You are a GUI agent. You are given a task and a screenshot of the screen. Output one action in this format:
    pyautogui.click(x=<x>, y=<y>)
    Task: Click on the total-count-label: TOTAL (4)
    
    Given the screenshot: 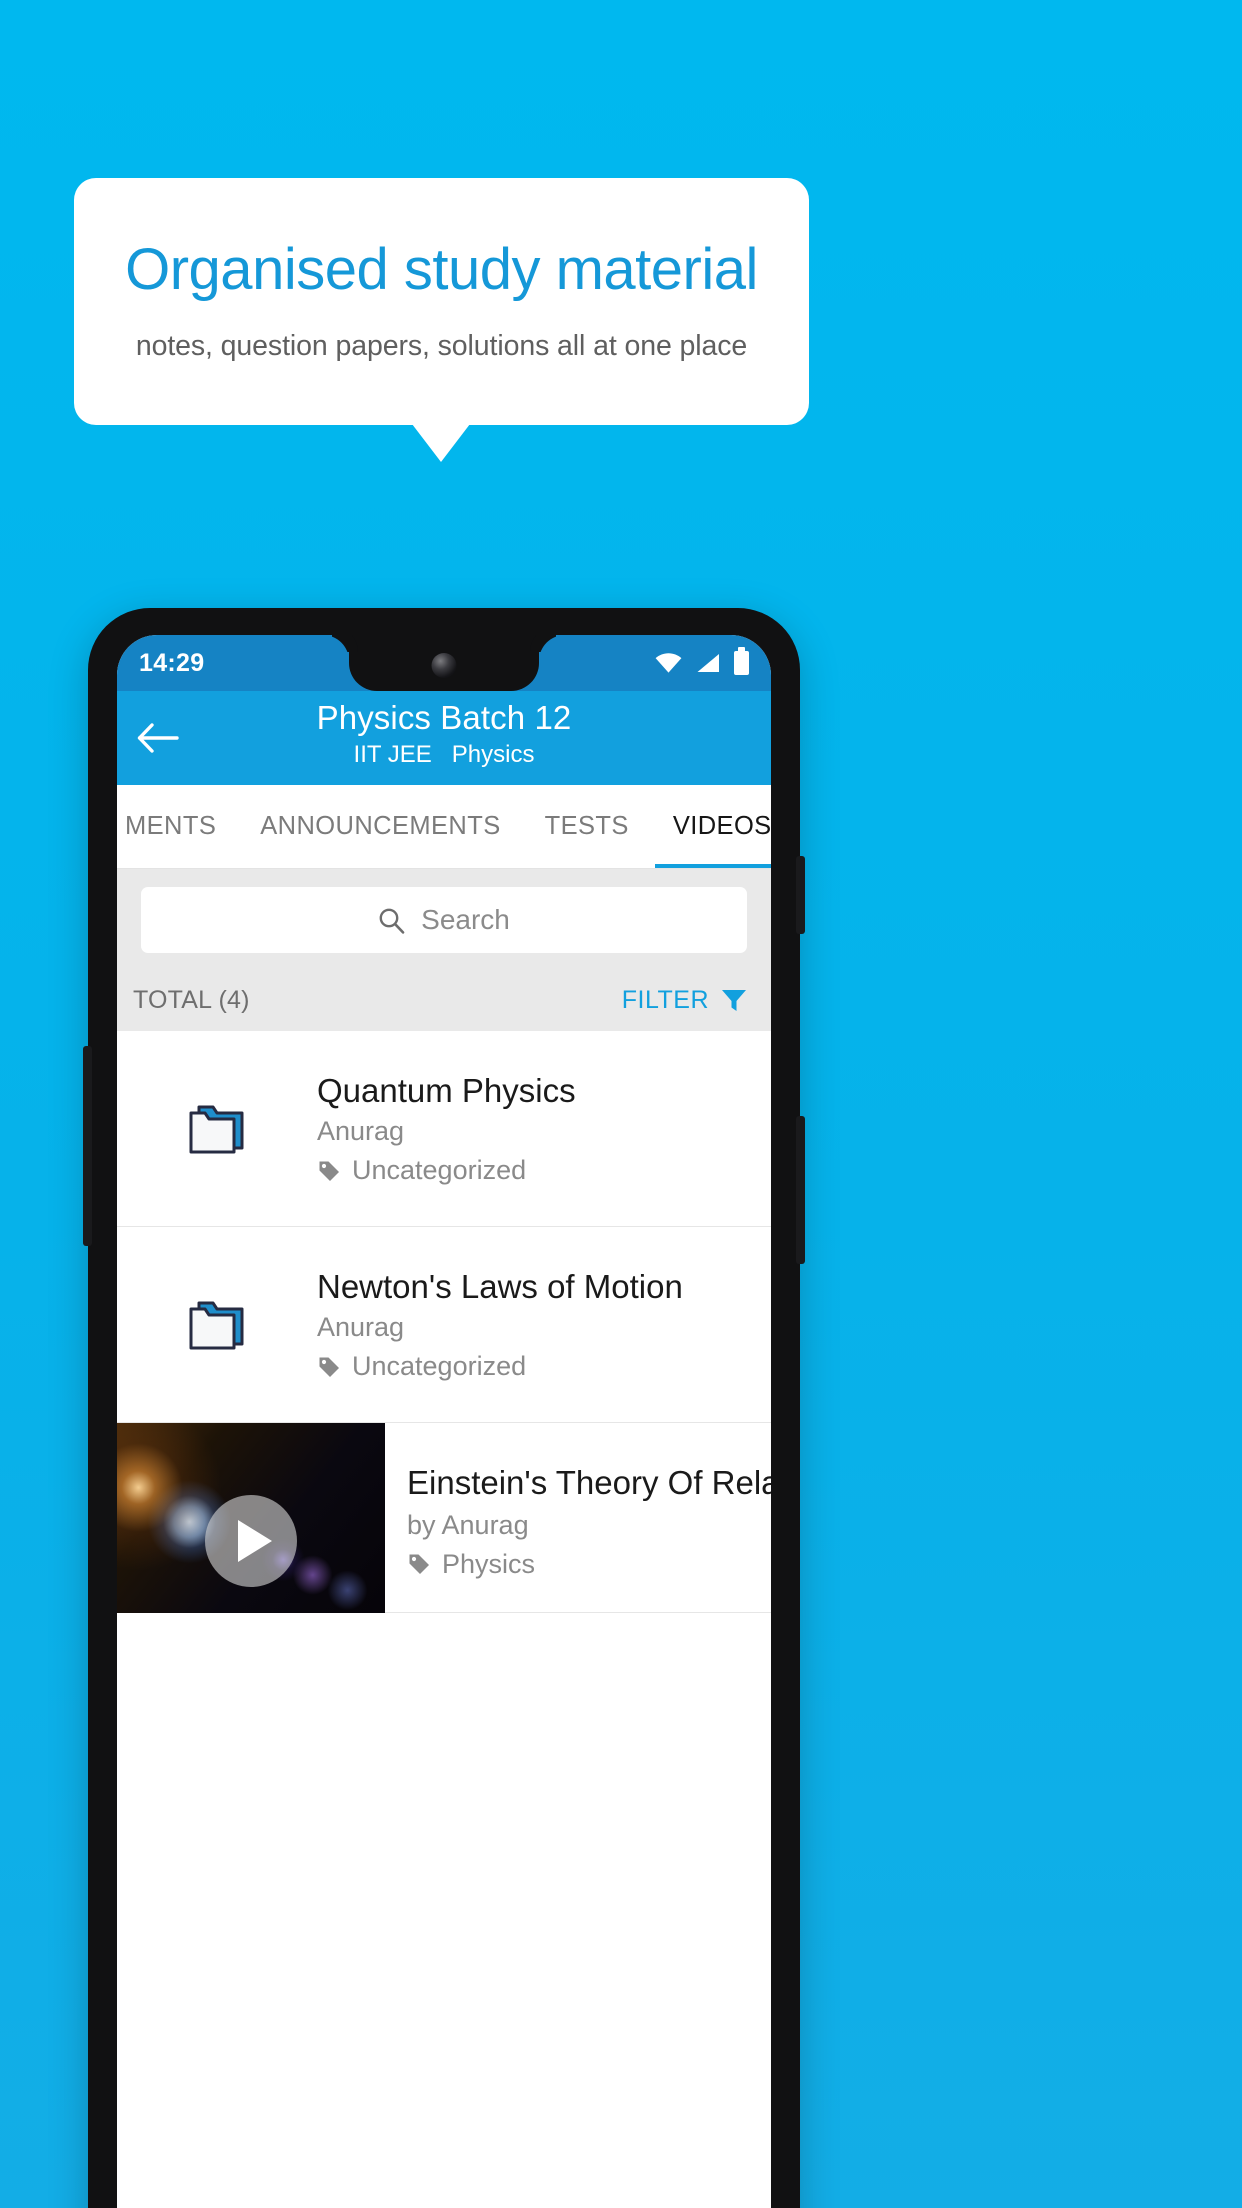 What is the action you would take?
    pyautogui.click(x=191, y=999)
    